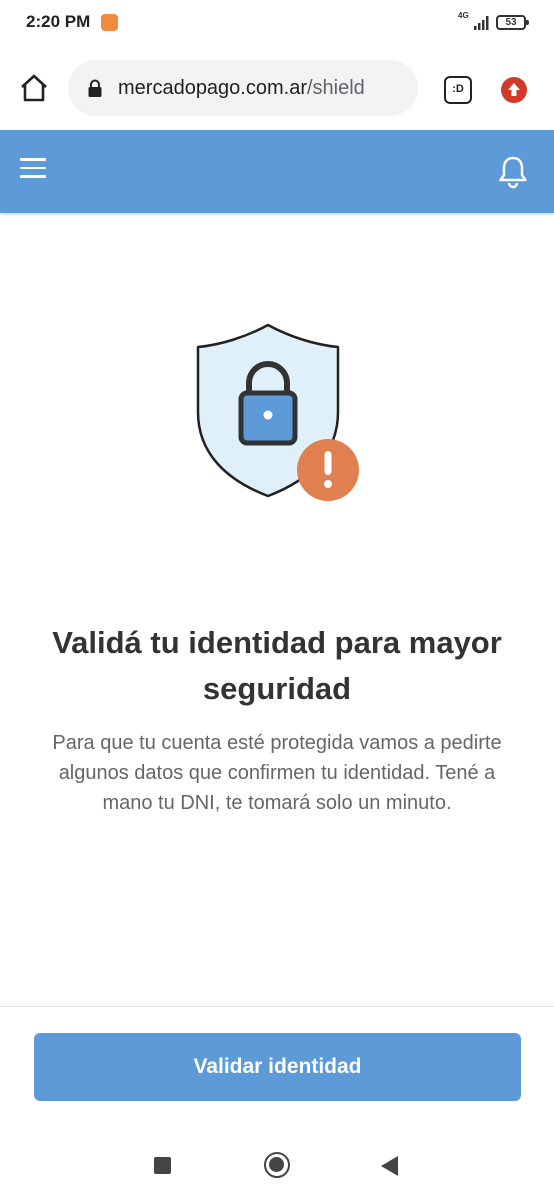 The height and width of the screenshot is (1200, 554). I want to click on bell-icon, so click(513, 172).